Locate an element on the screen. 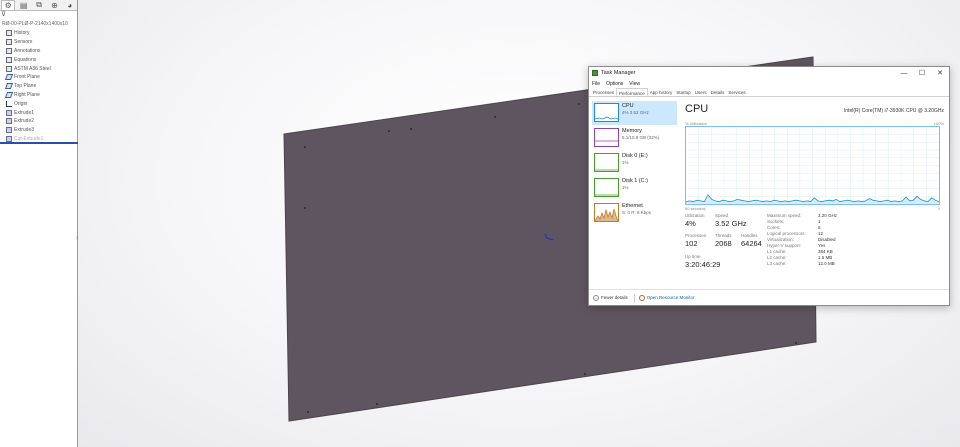 Image resolution: width=960 pixels, height=447 pixels. resource-item: Memory 5.1/15.8 GB (32%) is located at coordinates (634, 138).